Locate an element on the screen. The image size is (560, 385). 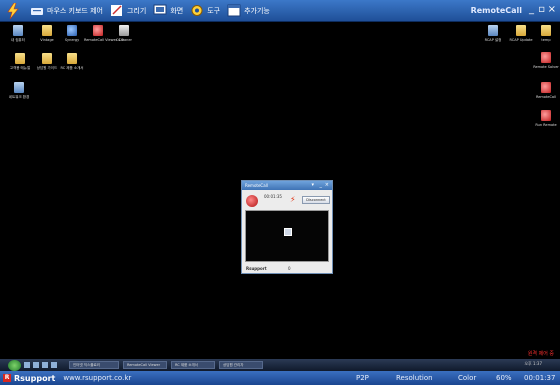
disconnect-button: Disconnect is located at coordinates (316, 200).